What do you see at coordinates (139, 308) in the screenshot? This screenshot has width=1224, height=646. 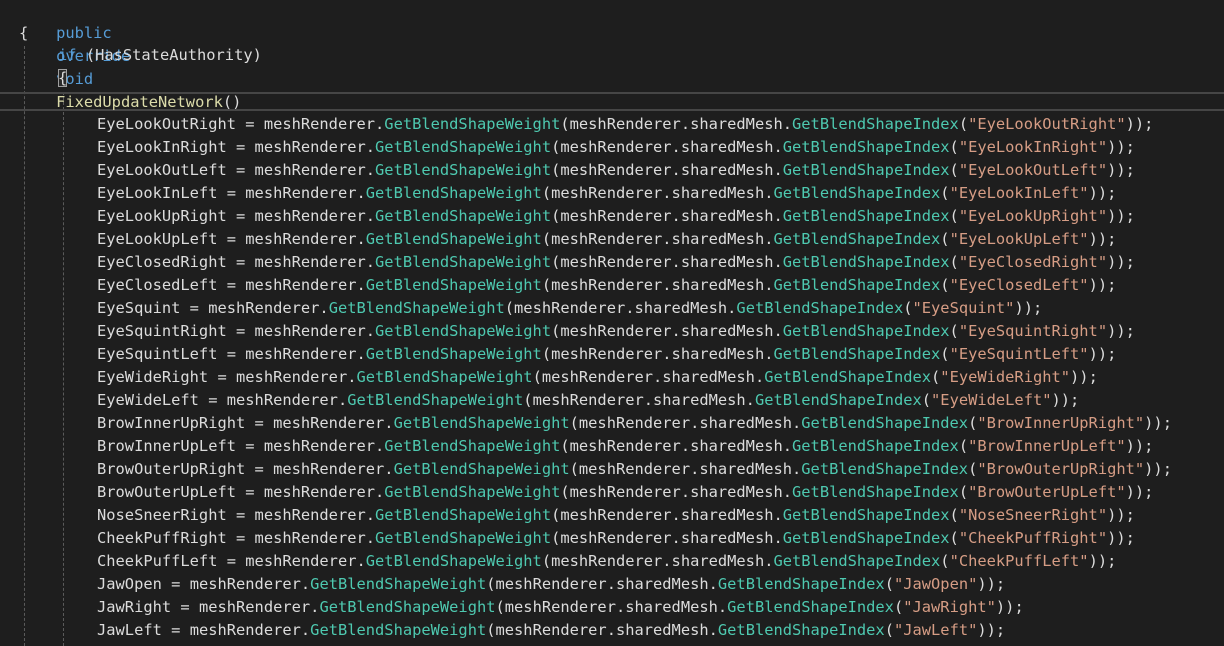 I see `assigned-variable: EyeSquint` at bounding box center [139, 308].